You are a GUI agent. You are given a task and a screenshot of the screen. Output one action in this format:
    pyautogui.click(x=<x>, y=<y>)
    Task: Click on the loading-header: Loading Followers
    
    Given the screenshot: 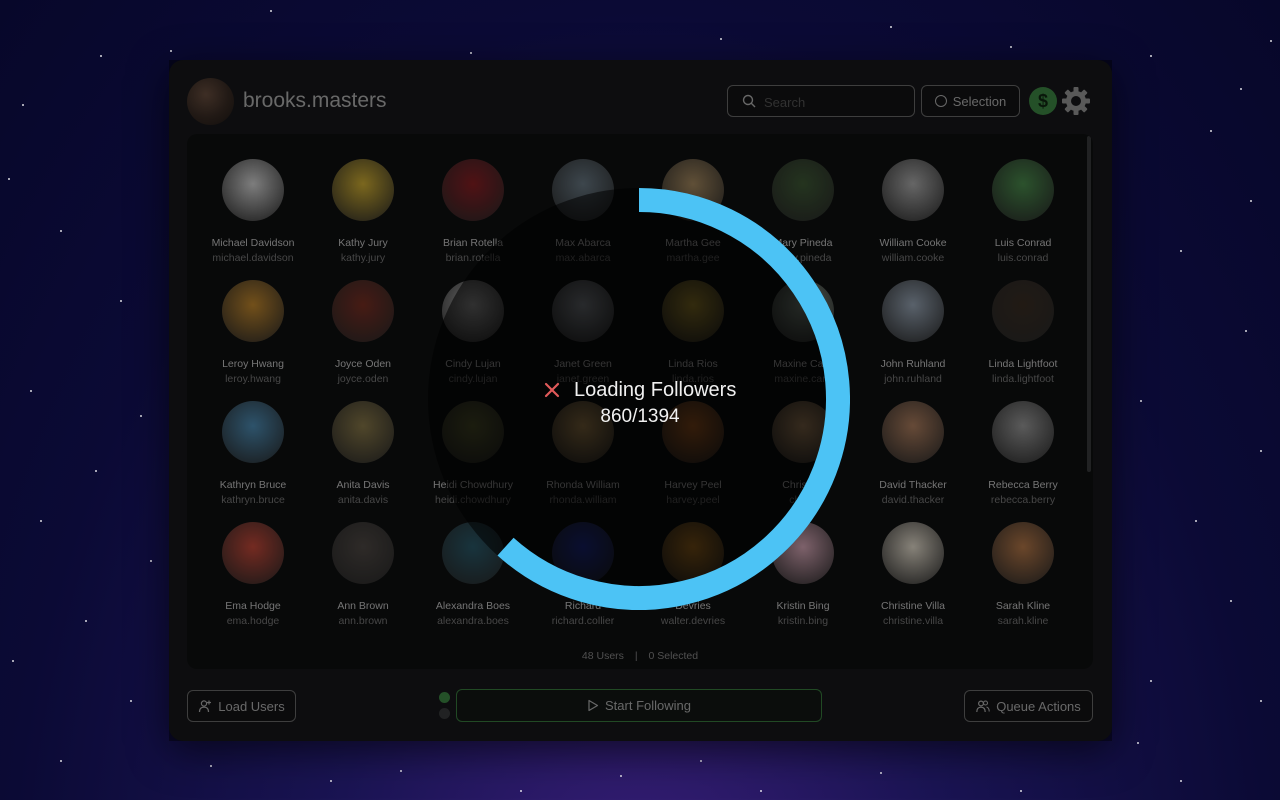 What is the action you would take?
    pyautogui.click(x=640, y=390)
    